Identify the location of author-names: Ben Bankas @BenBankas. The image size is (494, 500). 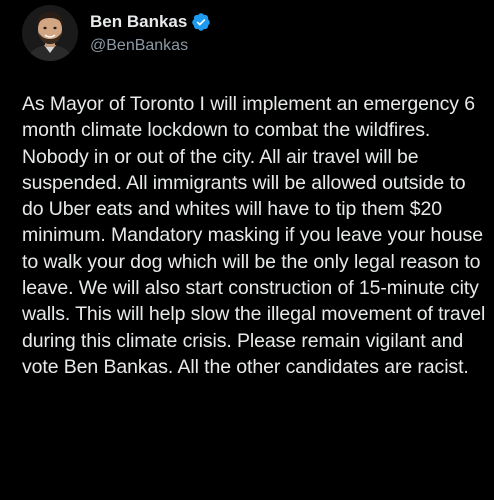
(150, 33).